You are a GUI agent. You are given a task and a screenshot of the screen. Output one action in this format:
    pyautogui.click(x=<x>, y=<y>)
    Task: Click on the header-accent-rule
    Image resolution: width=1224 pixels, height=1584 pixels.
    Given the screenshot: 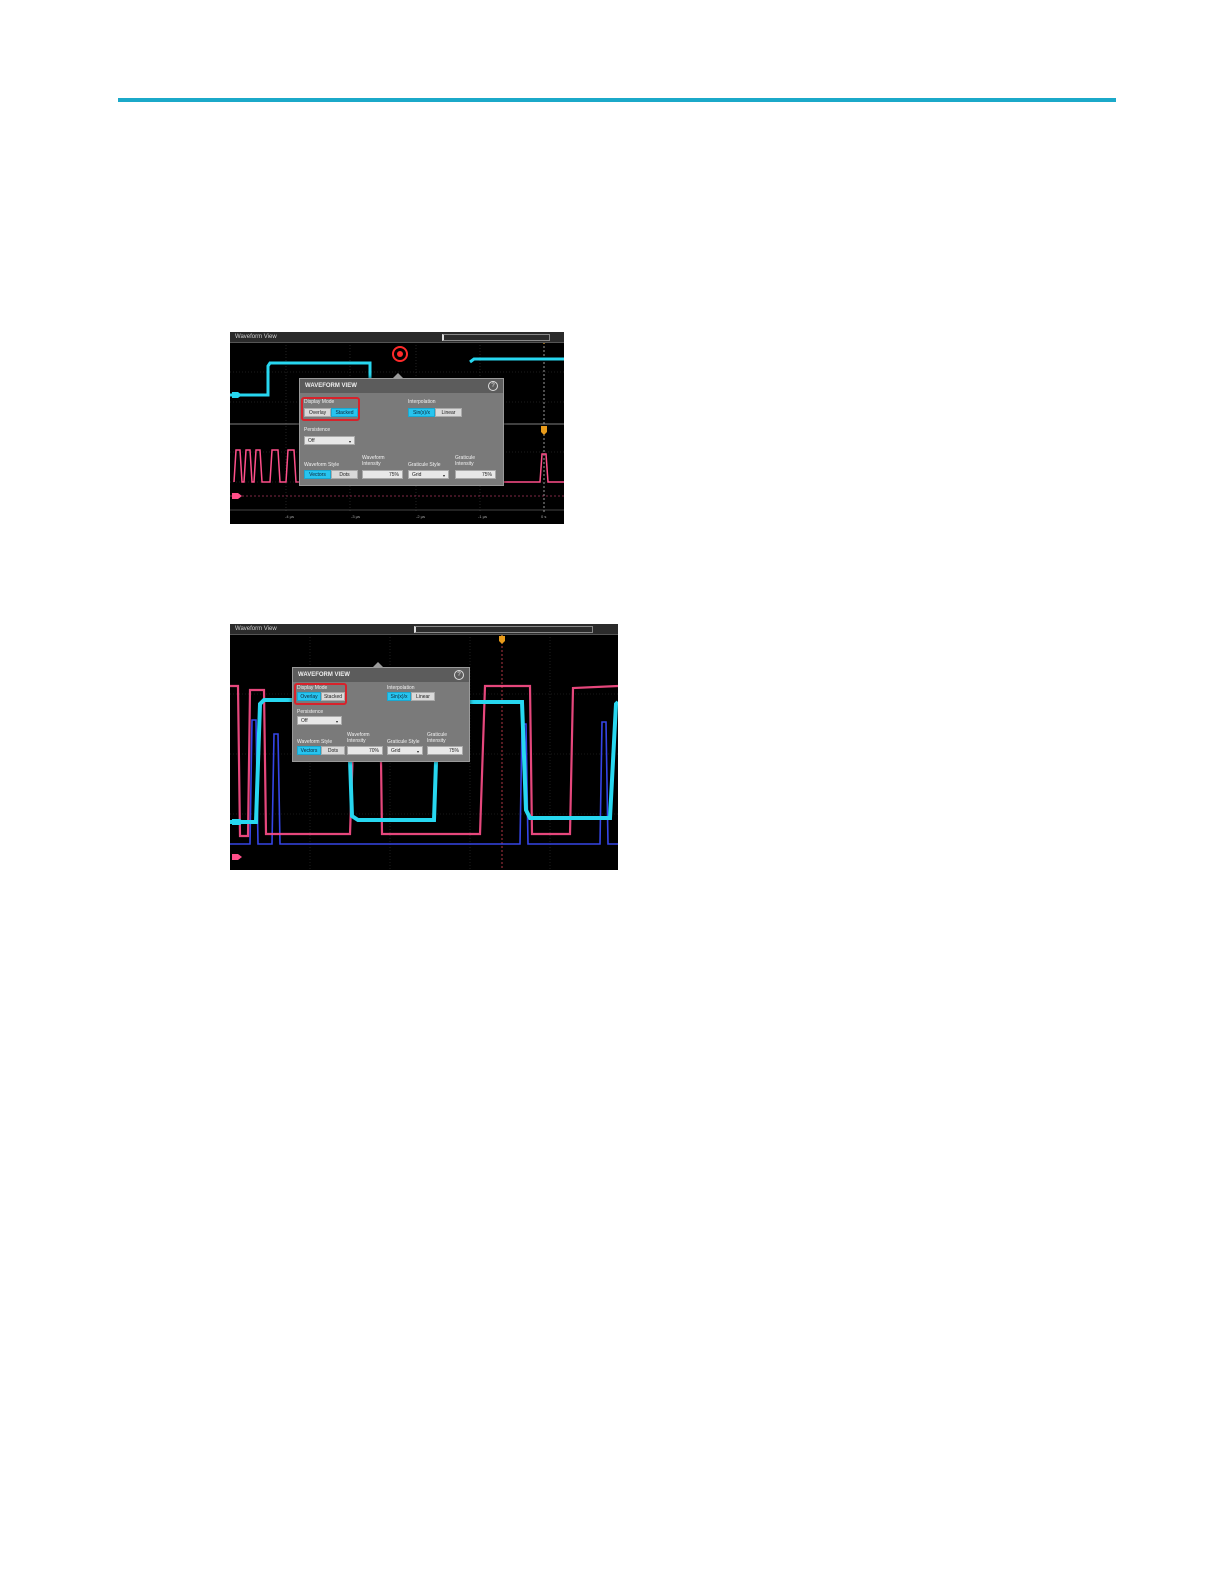 What is the action you would take?
    pyautogui.click(x=617, y=100)
    